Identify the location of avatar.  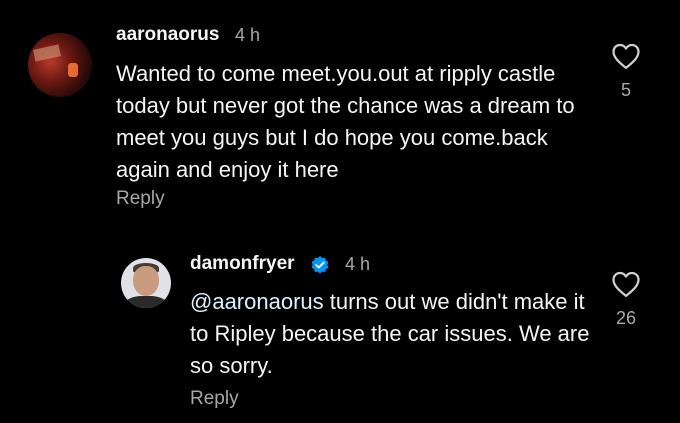
(146, 283).